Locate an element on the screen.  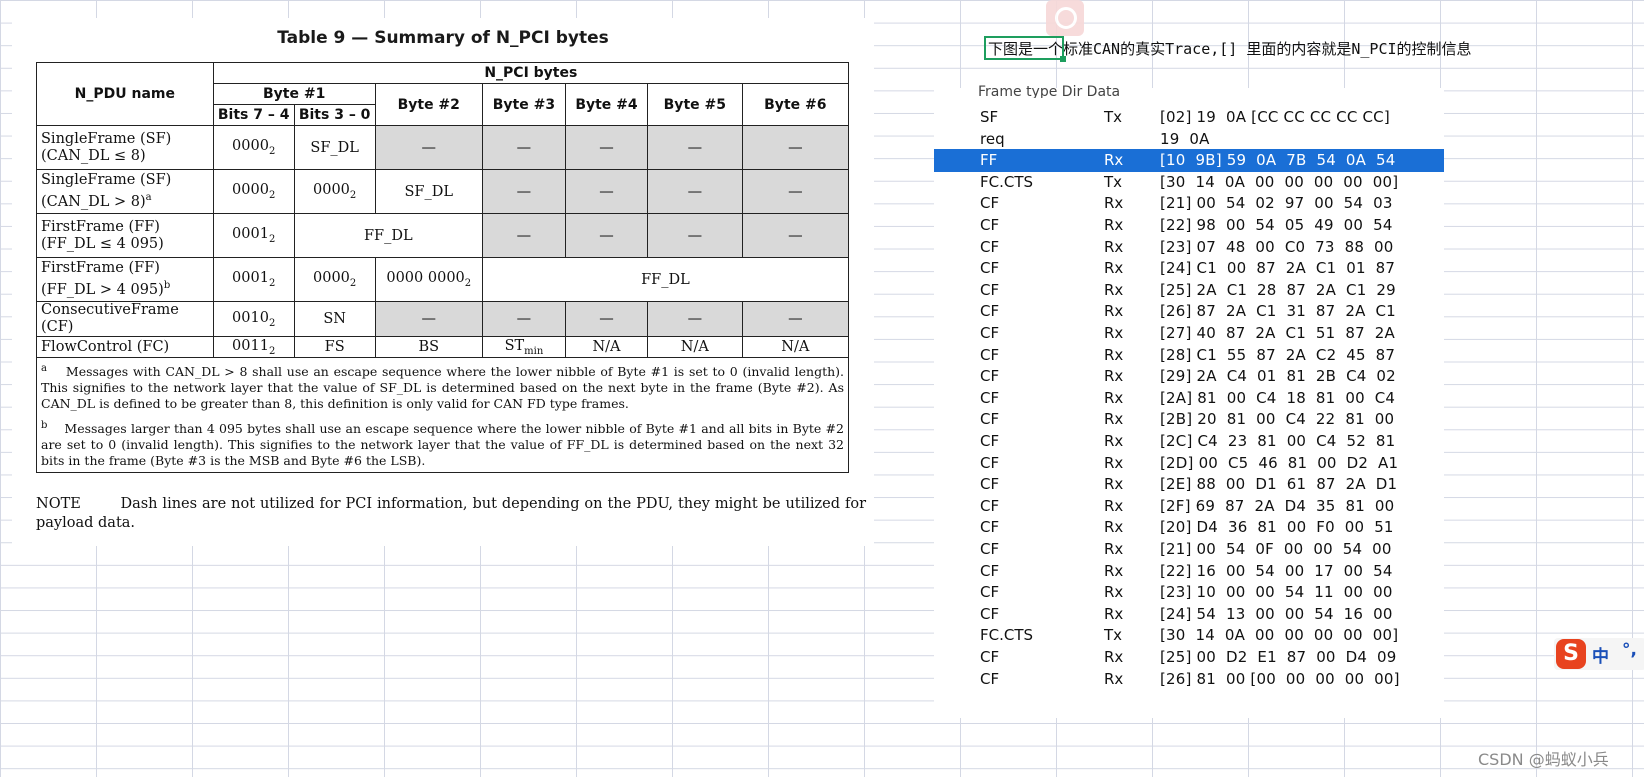
active-cell-cursor is located at coordinates (1025, 49).